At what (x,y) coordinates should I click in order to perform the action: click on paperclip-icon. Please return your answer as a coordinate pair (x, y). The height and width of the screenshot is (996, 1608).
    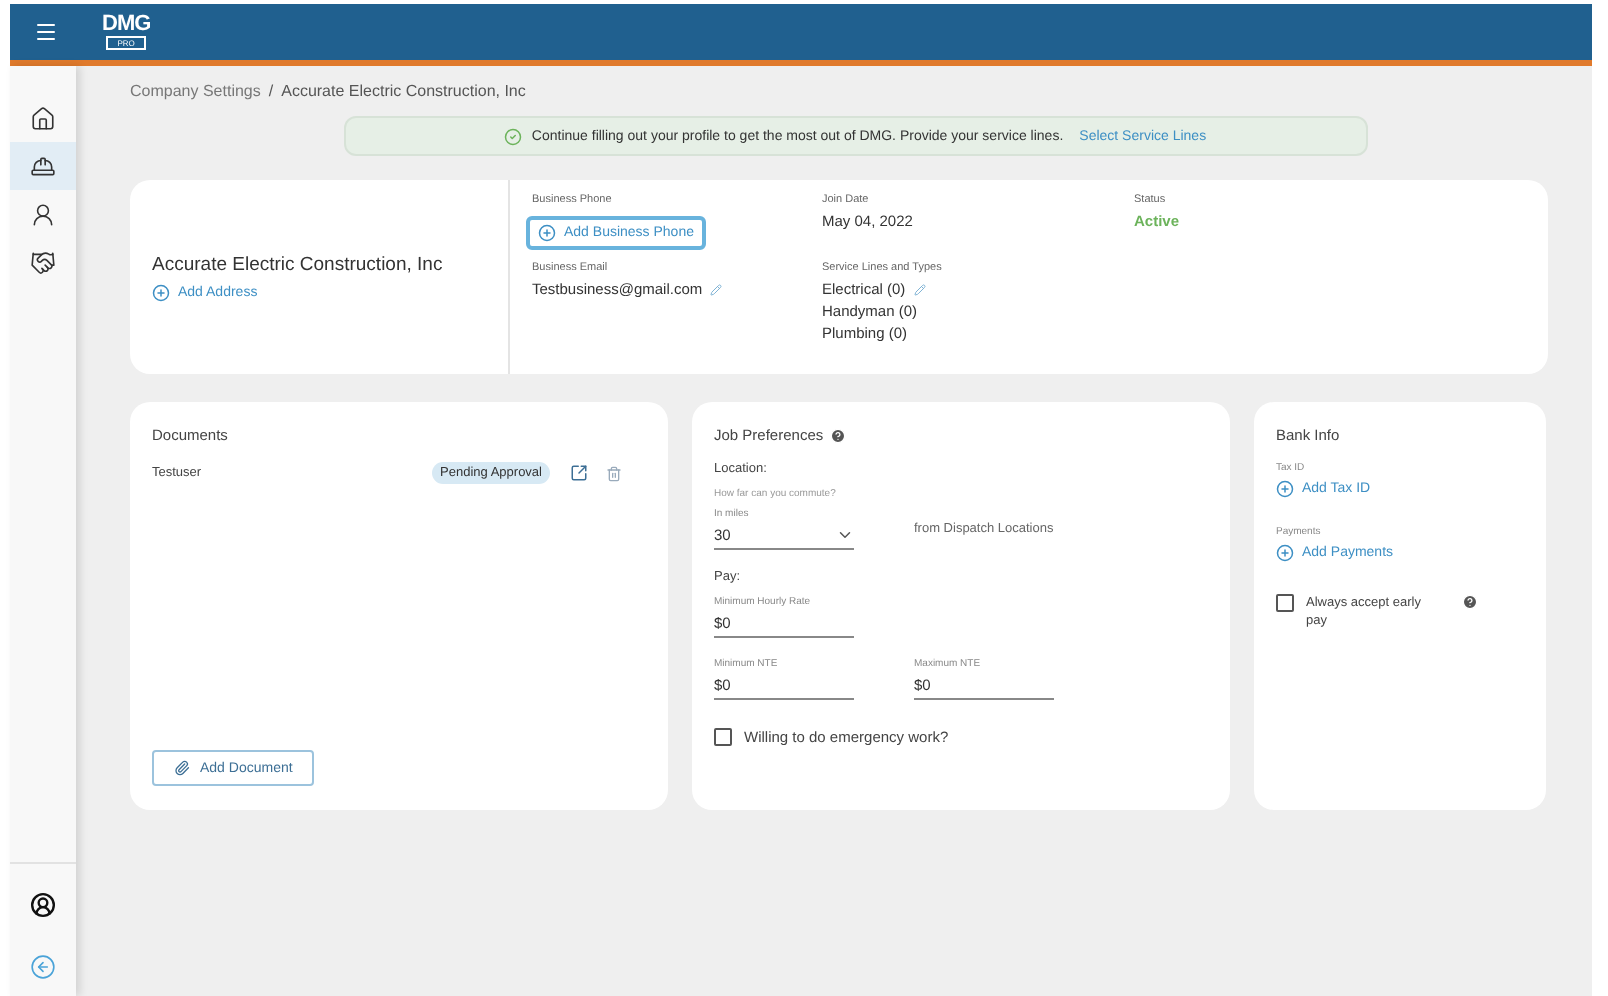
    Looking at the image, I should click on (182, 768).